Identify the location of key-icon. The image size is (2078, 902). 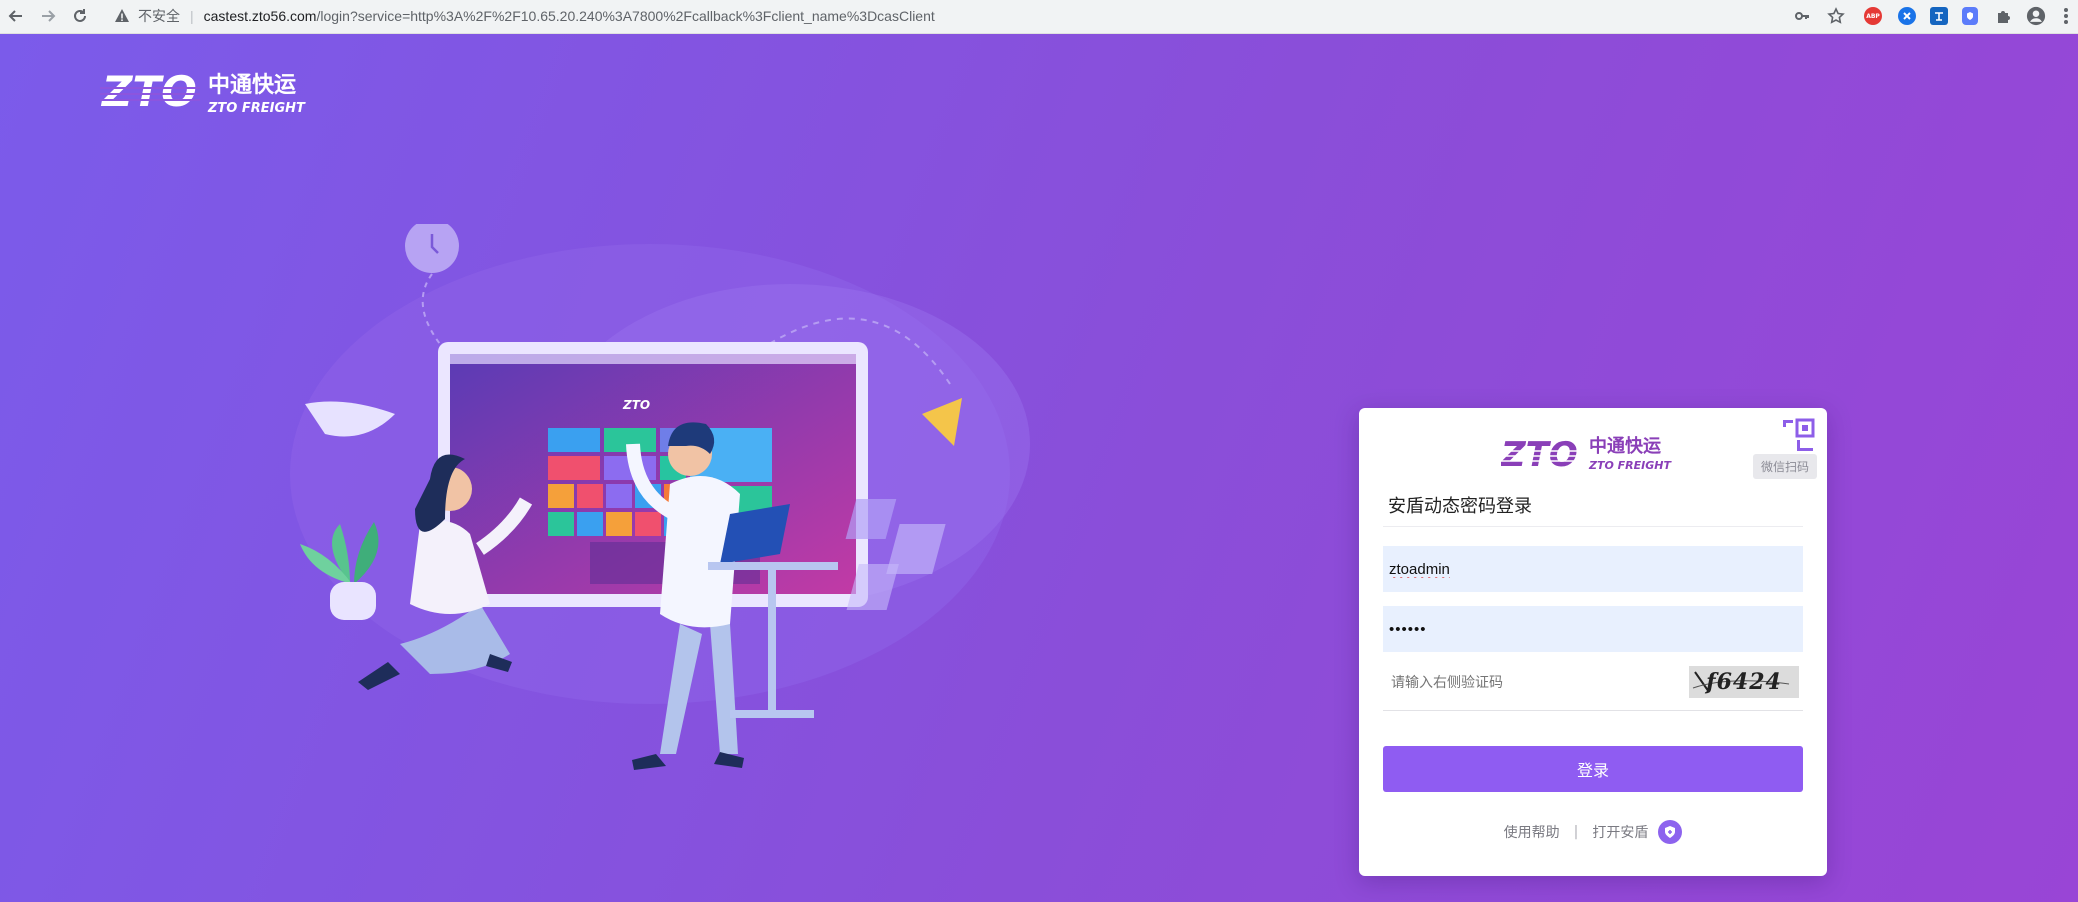
(1802, 16).